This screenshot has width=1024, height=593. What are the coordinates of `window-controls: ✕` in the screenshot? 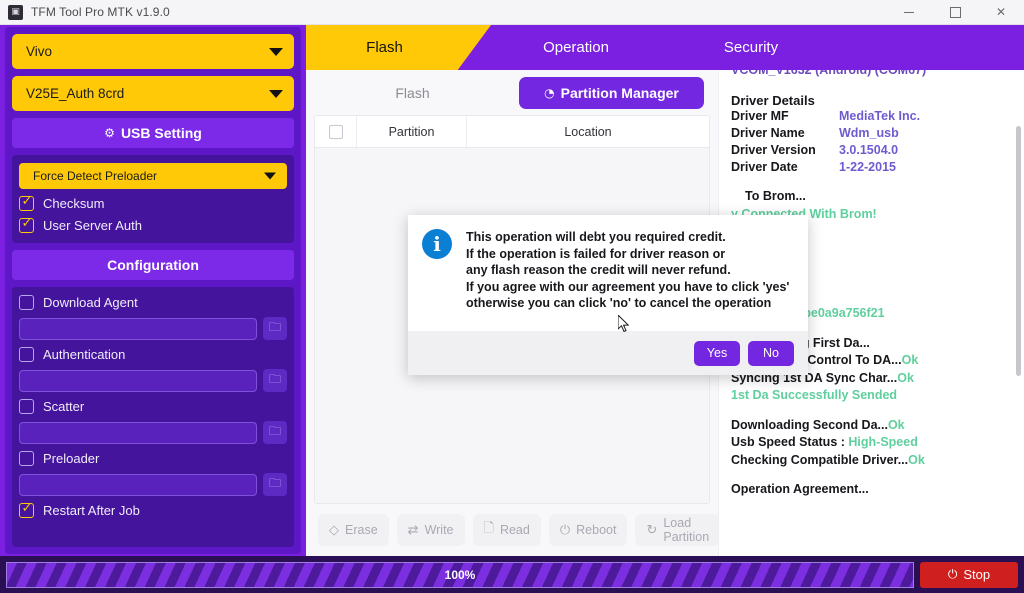 It's located at (955, 12).